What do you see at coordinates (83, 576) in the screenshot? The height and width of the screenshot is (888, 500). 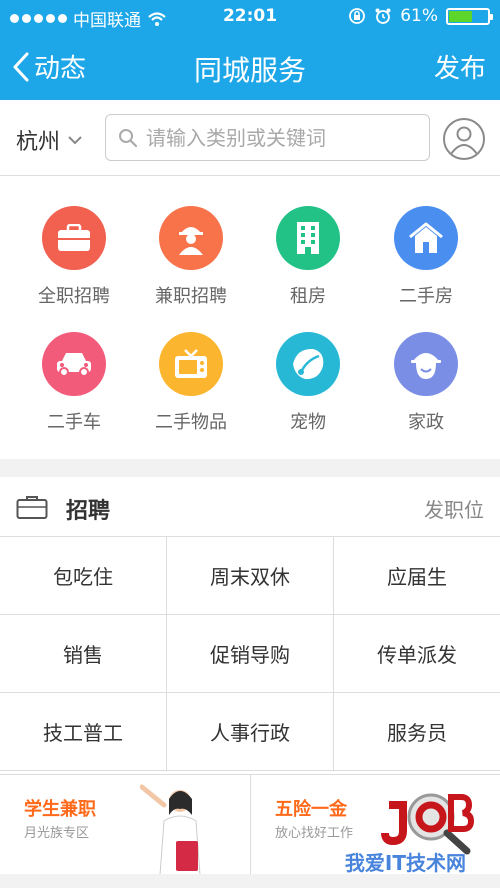 I see `job-tag: 包吃住` at bounding box center [83, 576].